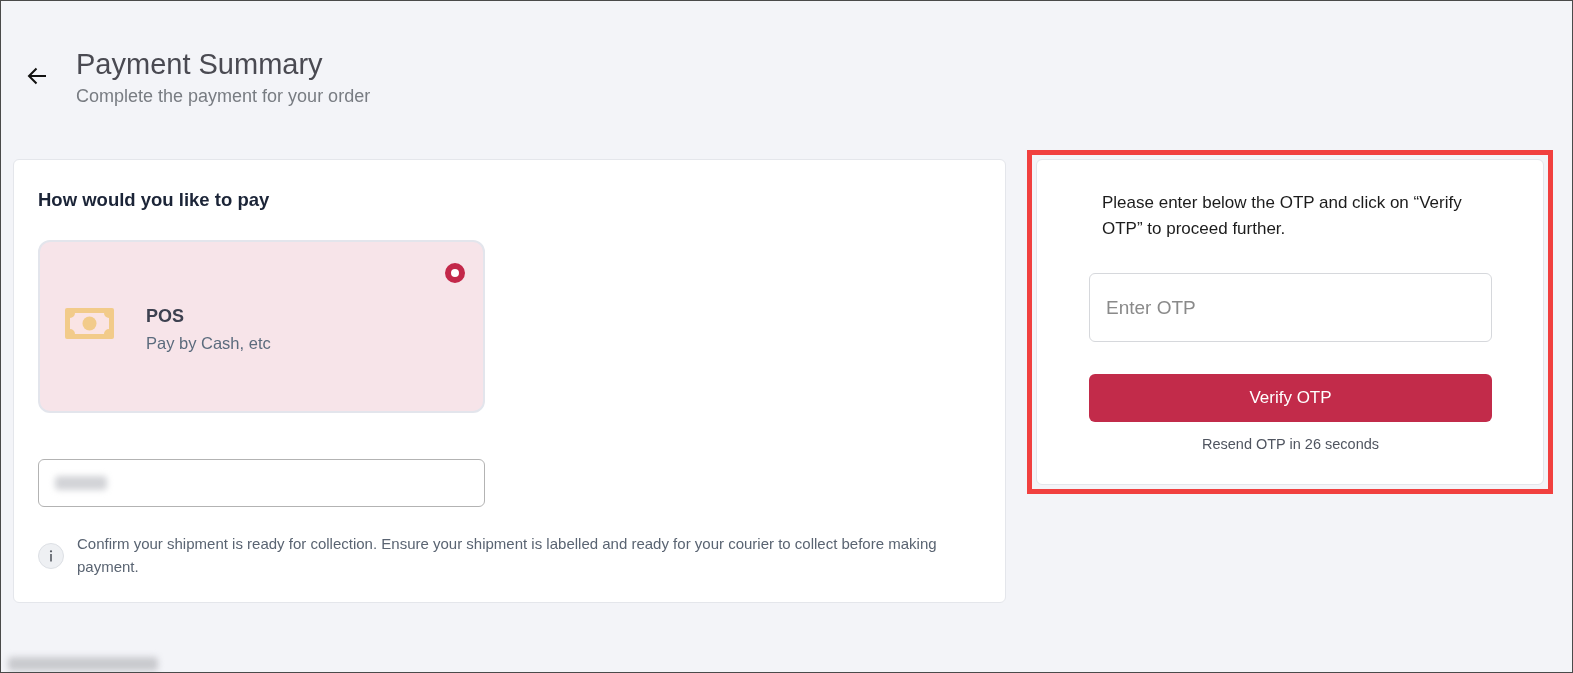  I want to click on info-icon, so click(51, 555).